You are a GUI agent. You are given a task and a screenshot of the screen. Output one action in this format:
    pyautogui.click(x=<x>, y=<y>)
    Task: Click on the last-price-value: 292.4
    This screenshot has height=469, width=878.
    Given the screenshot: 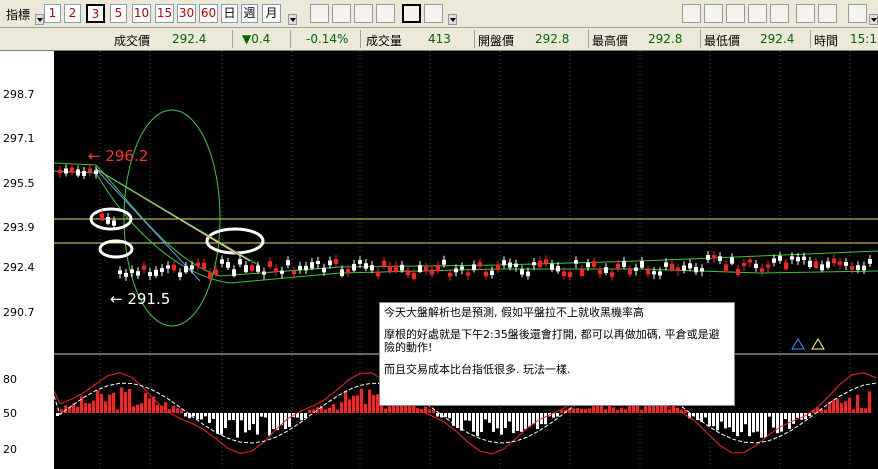 What is the action you would take?
    pyautogui.click(x=189, y=39)
    